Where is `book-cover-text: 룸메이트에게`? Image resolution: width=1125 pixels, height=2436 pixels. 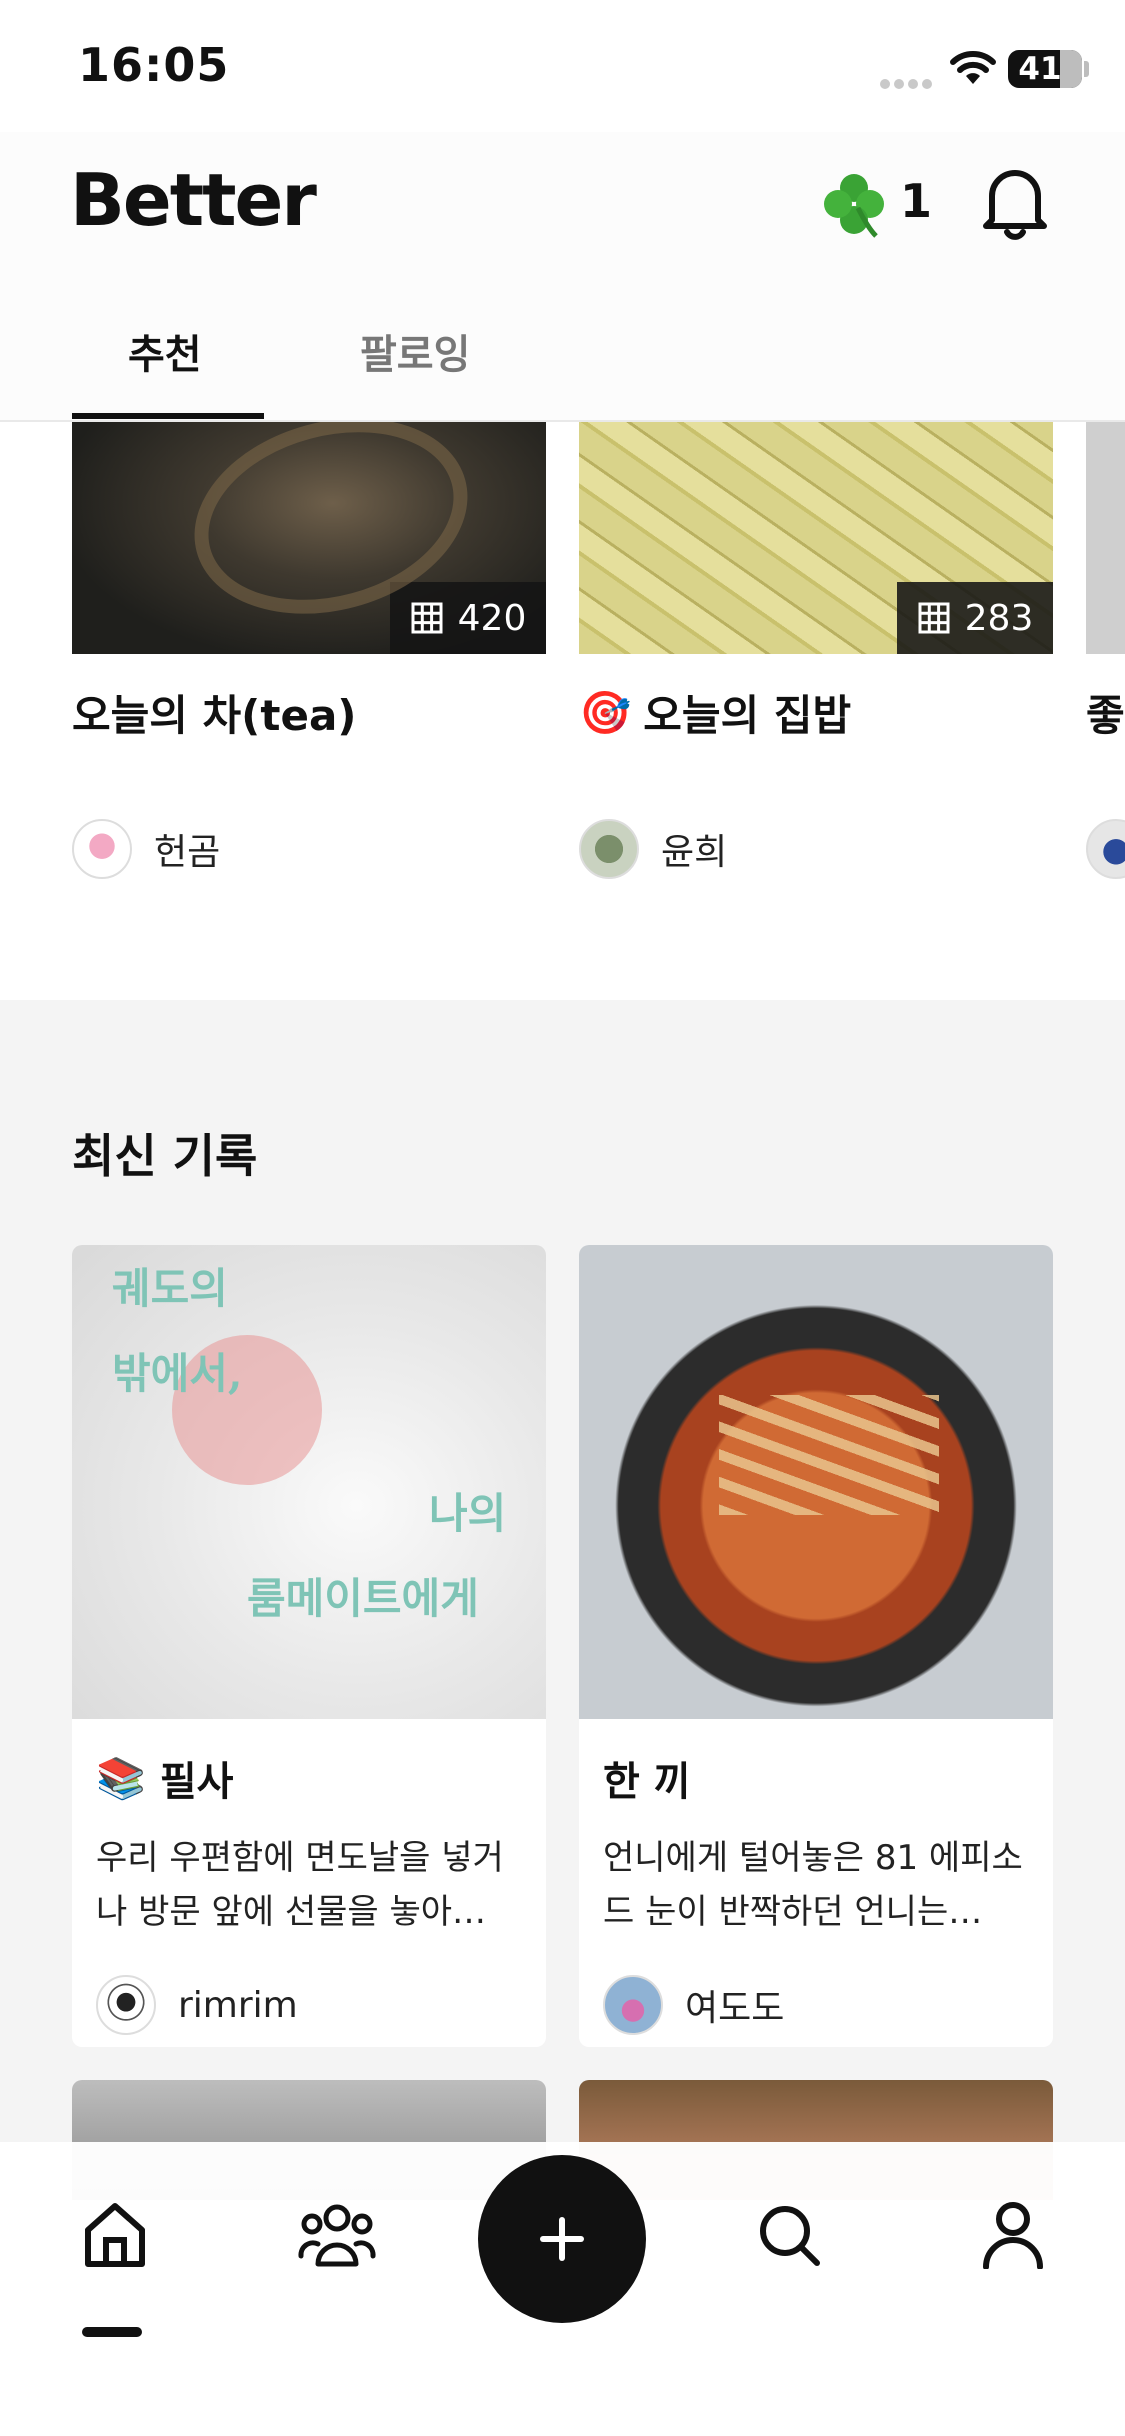
book-cover-text: 룸메이트에게 is located at coordinates (363, 1598).